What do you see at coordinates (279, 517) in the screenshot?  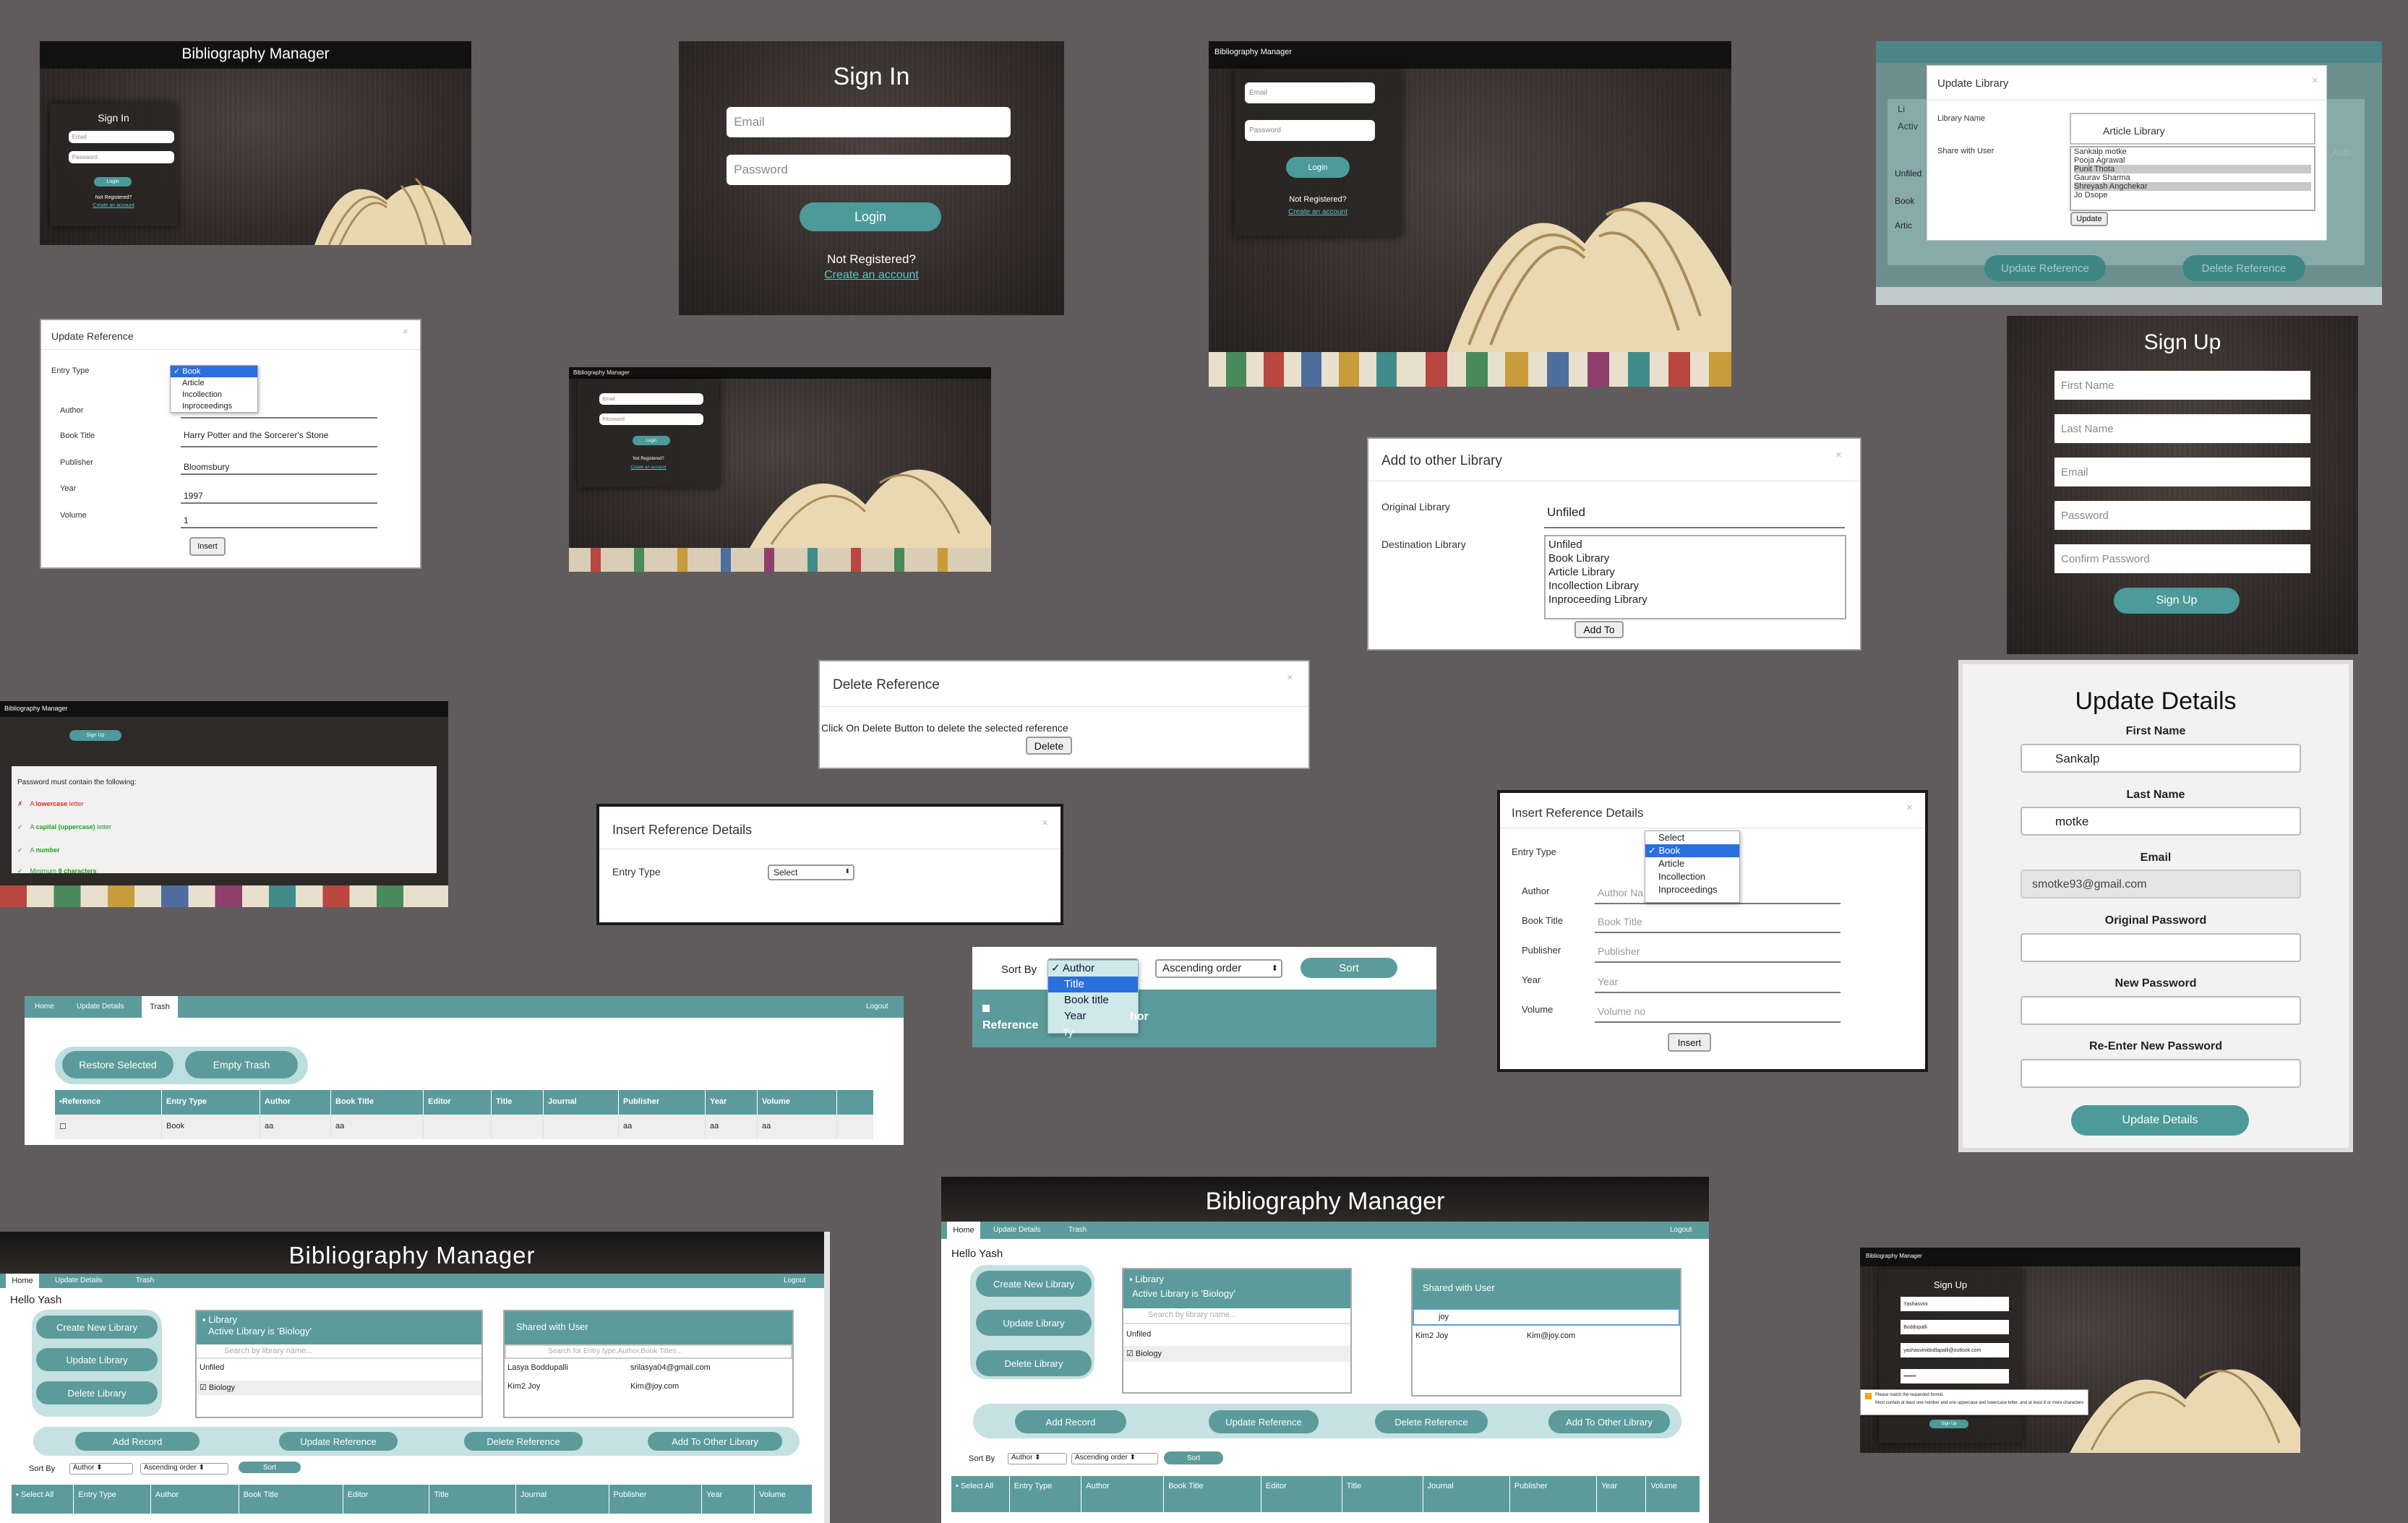 I see `volume-input: 1` at bounding box center [279, 517].